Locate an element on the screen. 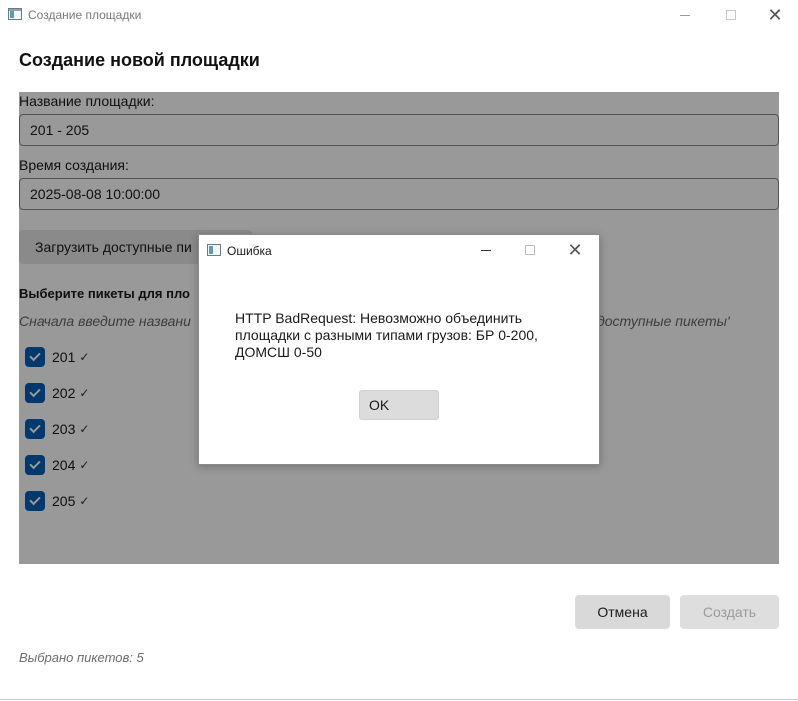  dialog-minimize-button is located at coordinates (486, 250).